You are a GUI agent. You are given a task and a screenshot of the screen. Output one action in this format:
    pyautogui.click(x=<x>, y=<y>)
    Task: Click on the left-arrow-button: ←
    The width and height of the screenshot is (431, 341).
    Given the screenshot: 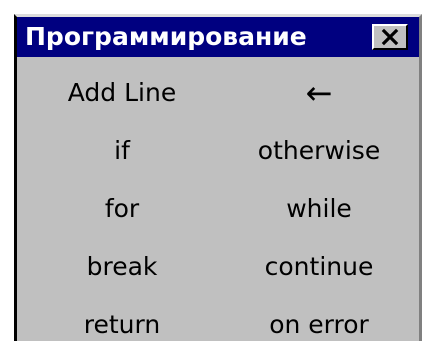 What is the action you would take?
    pyautogui.click(x=319, y=93)
    